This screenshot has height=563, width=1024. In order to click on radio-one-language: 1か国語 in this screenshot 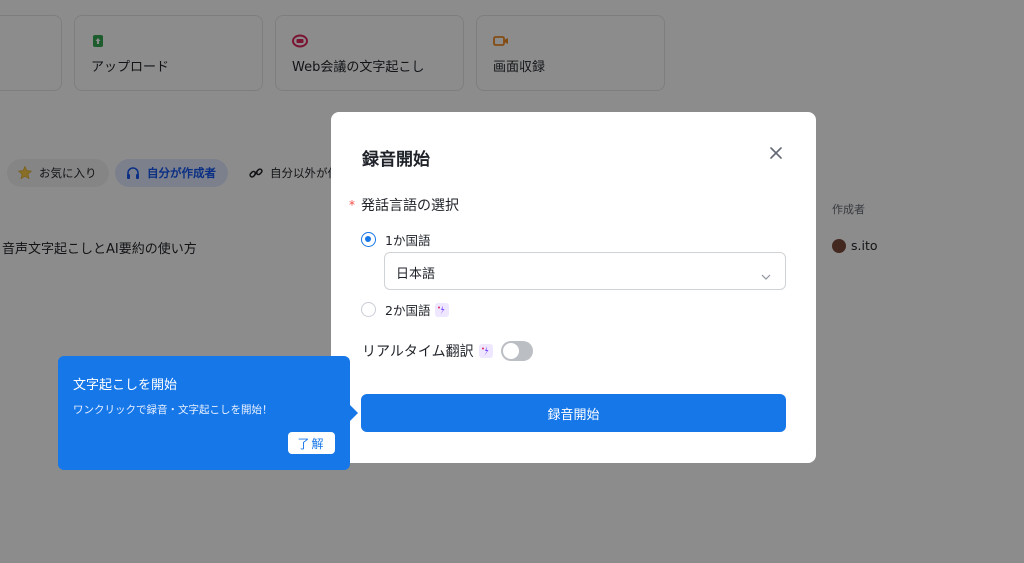, I will do `click(395, 239)`.